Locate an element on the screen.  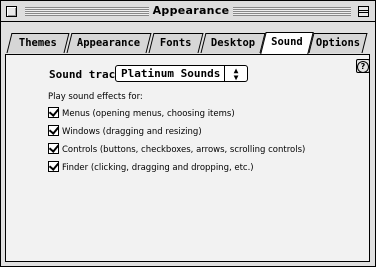
controls-checkbox is located at coordinates (53, 148).